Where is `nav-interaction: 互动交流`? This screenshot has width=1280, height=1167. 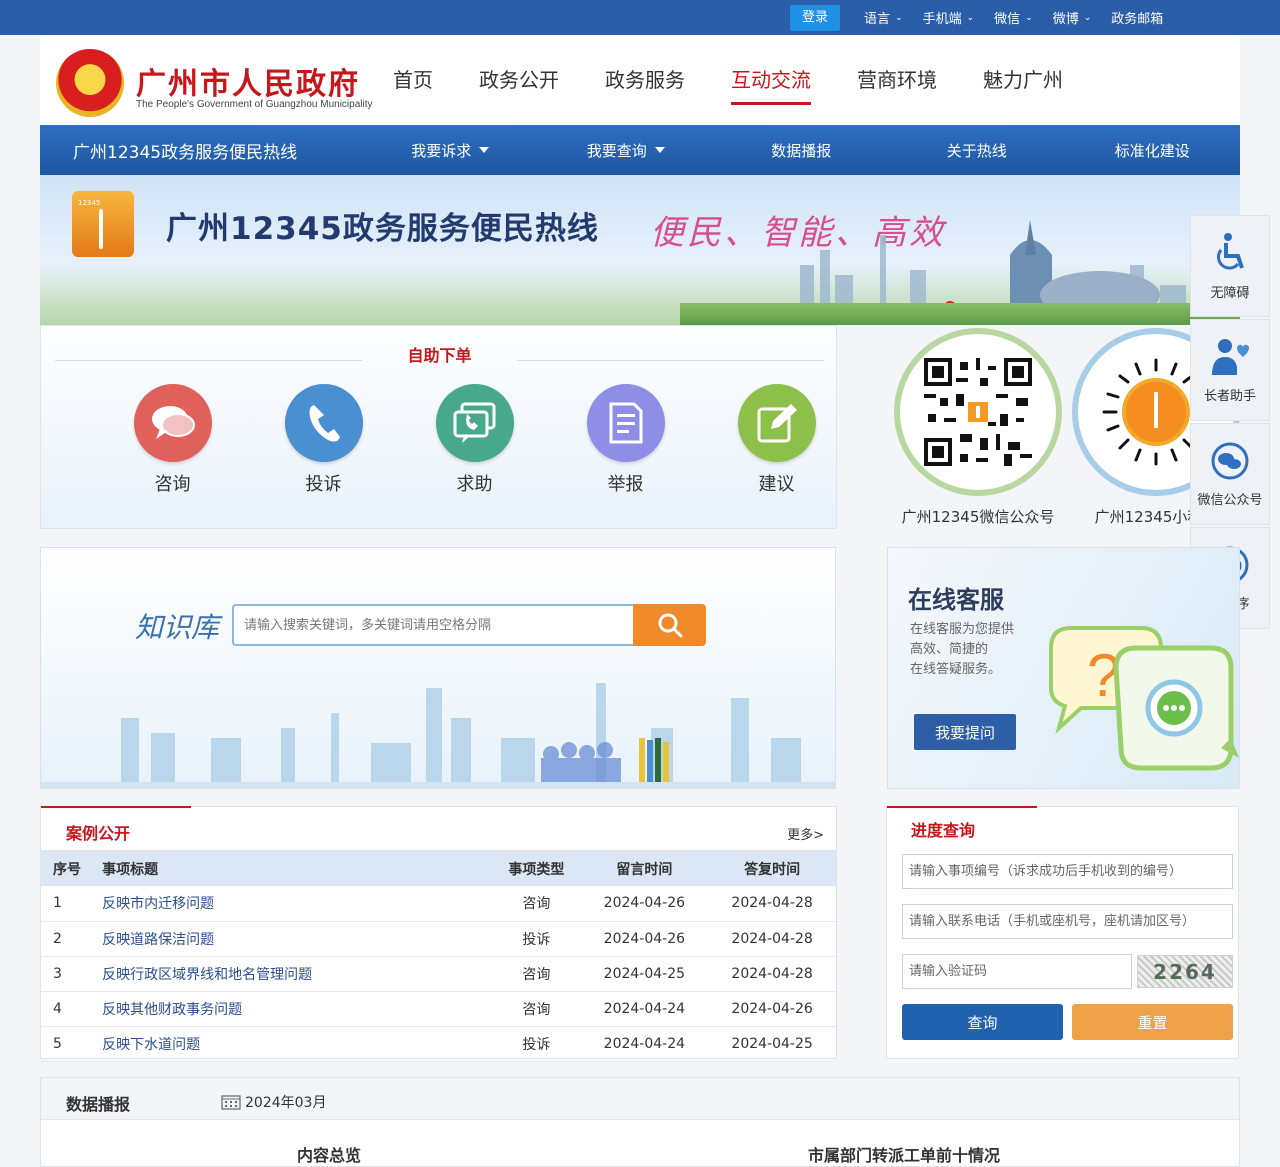
nav-interaction: 互动交流 is located at coordinates (771, 80).